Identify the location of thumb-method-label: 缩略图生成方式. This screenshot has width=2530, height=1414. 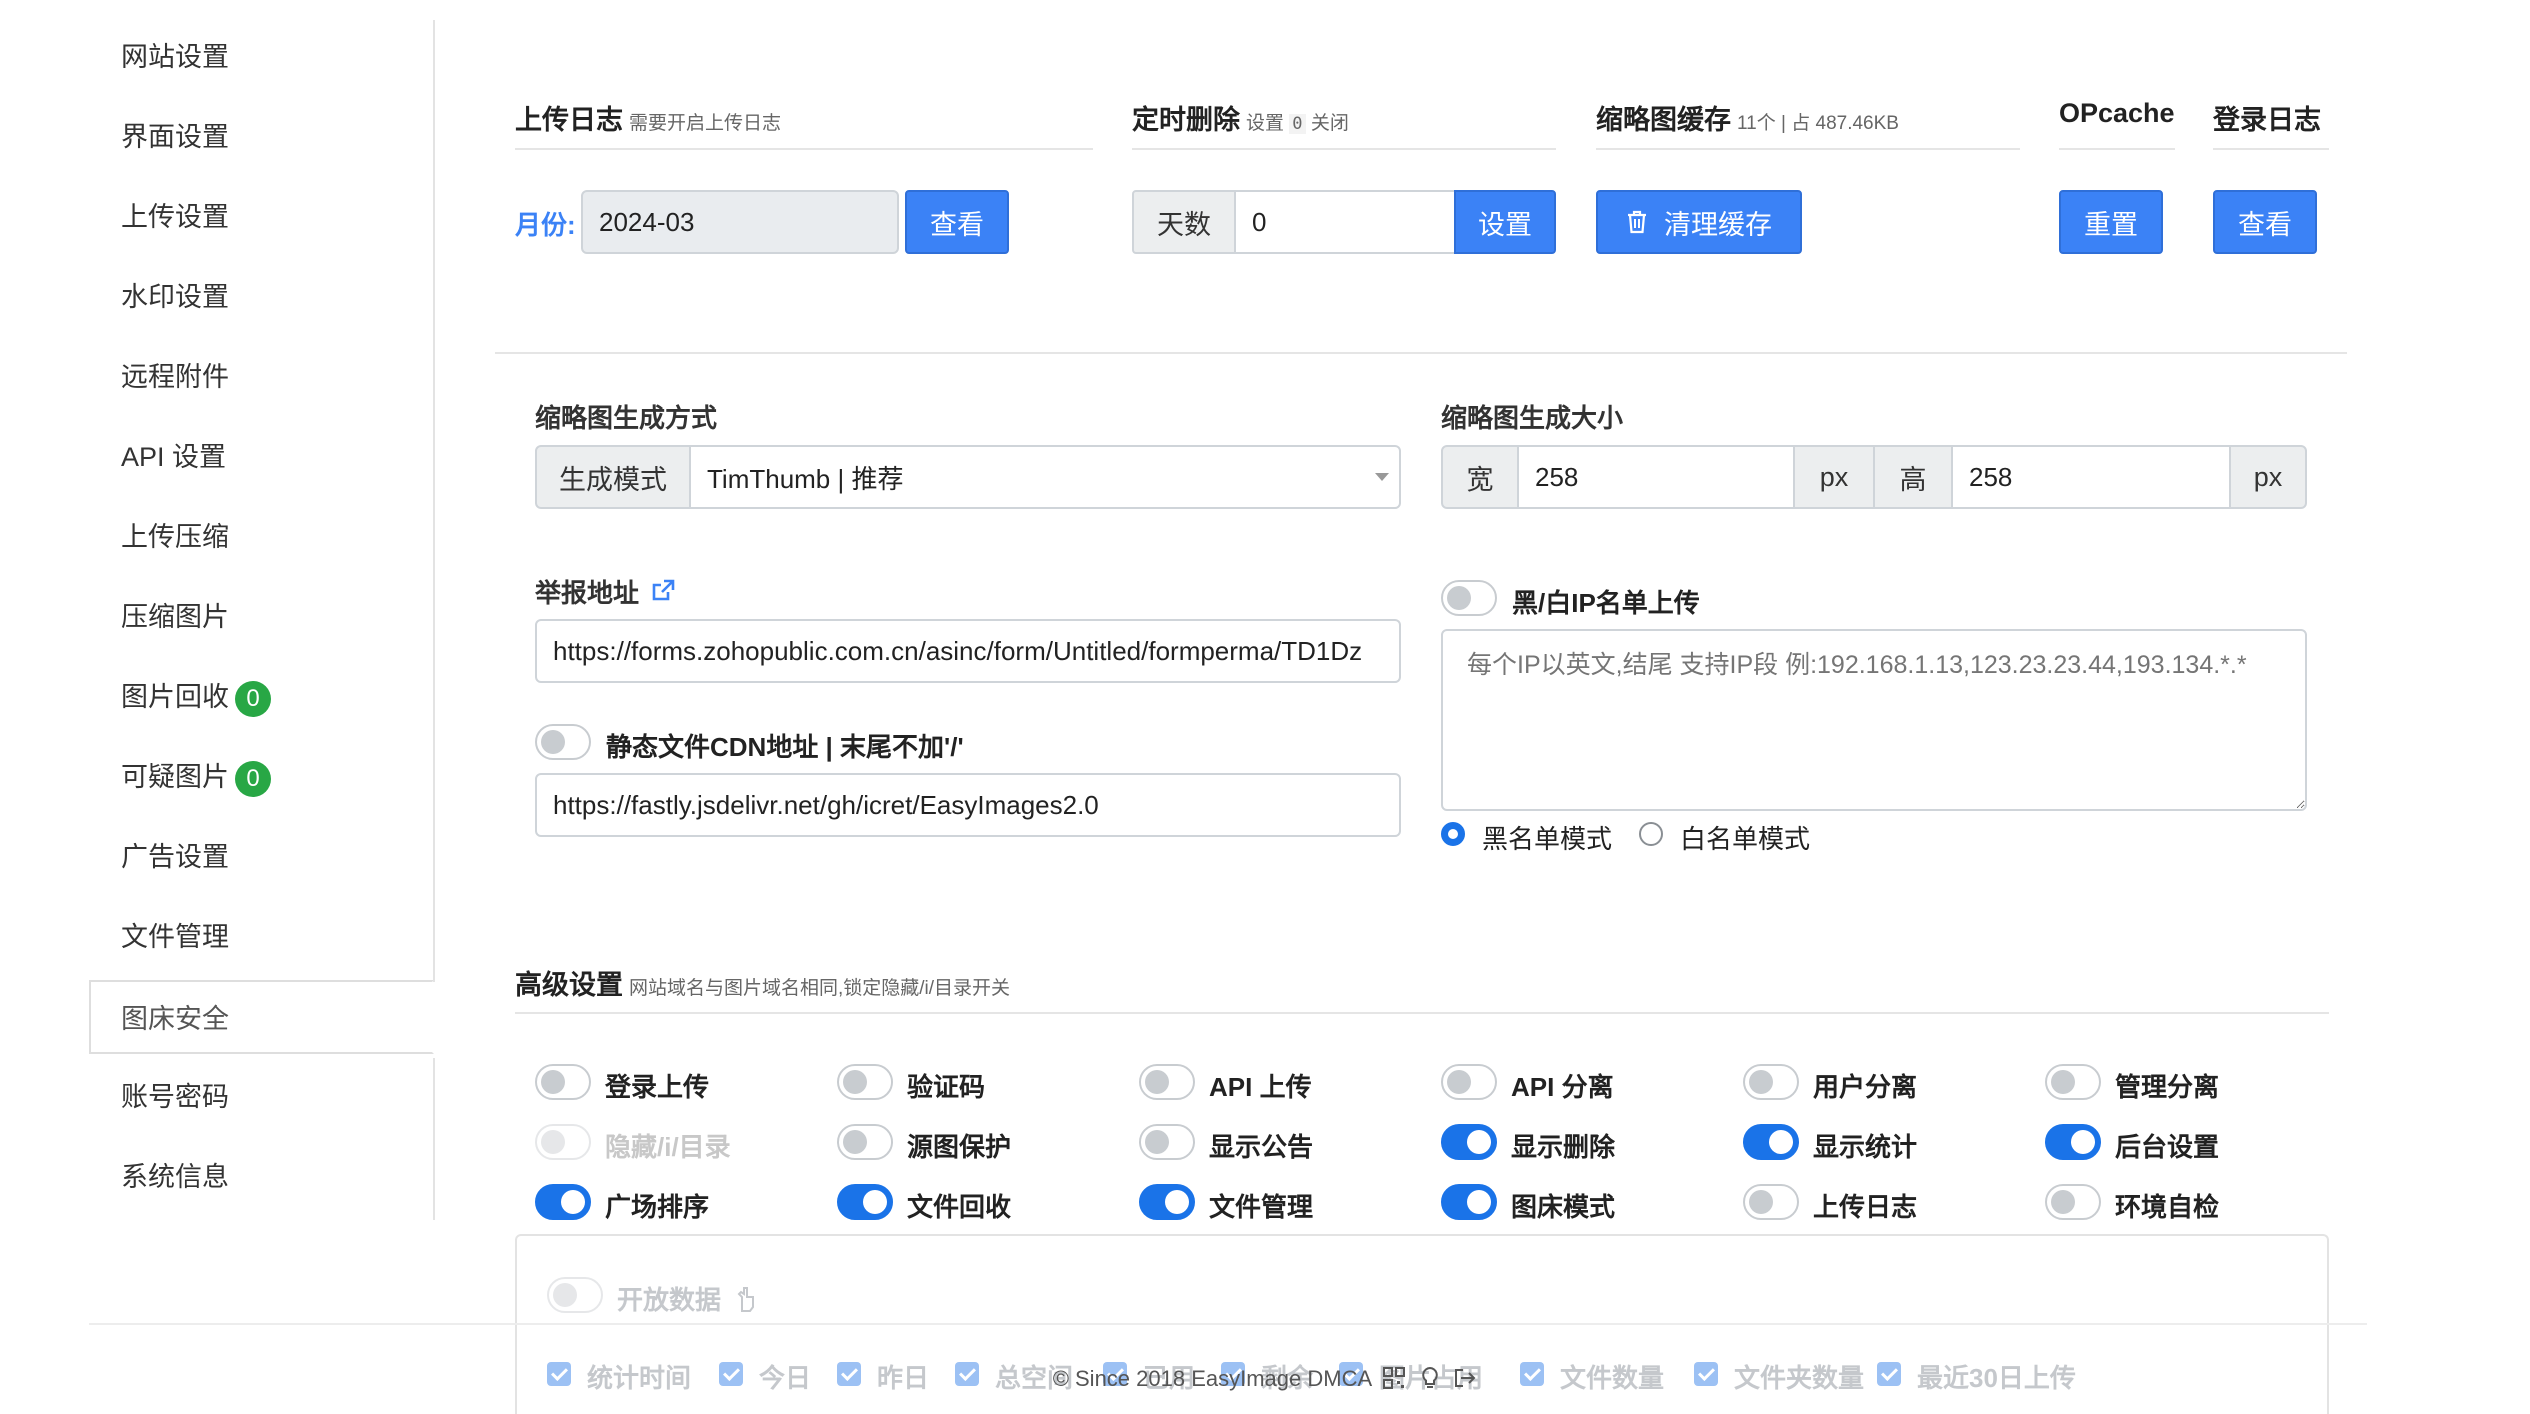
(626, 418).